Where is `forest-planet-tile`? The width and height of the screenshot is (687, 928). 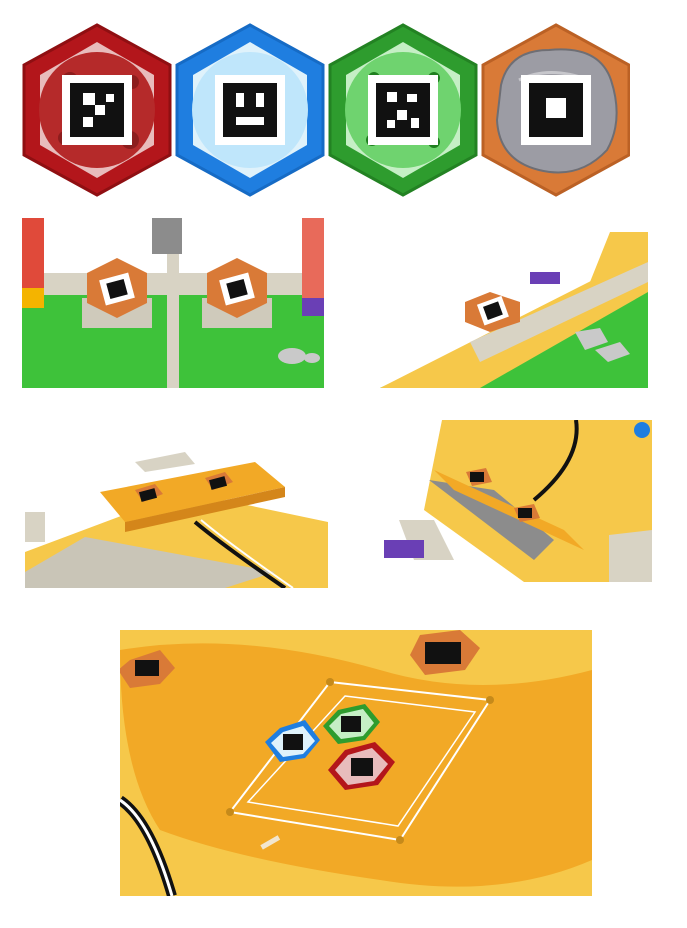
forest-planet-tile is located at coordinates (403, 110).